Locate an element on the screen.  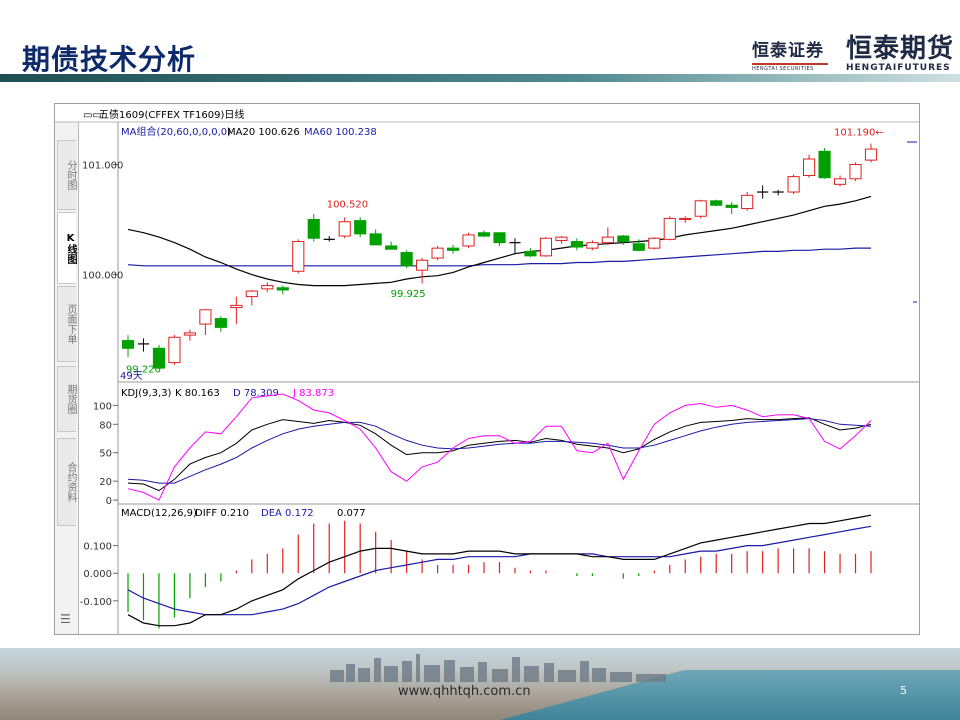
securities-logo-sub: HENGTAI SECURITIES is located at coordinates (790, 67).